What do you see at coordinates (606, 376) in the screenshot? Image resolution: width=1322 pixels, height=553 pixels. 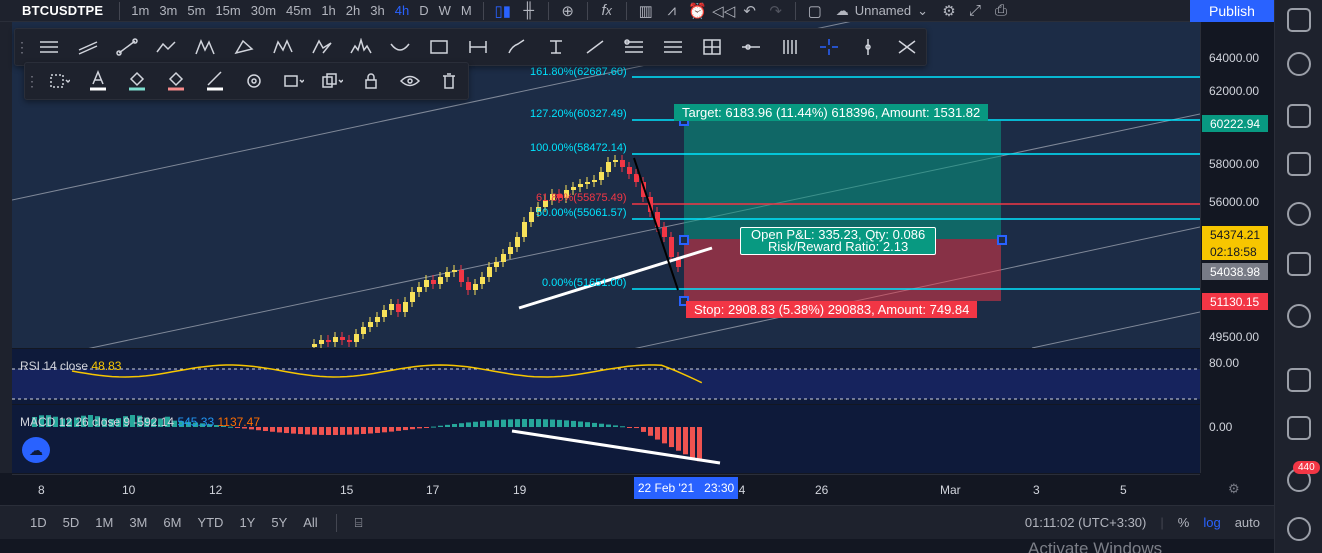 I see `rsi-pane: RSI 14 close 48.83` at bounding box center [606, 376].